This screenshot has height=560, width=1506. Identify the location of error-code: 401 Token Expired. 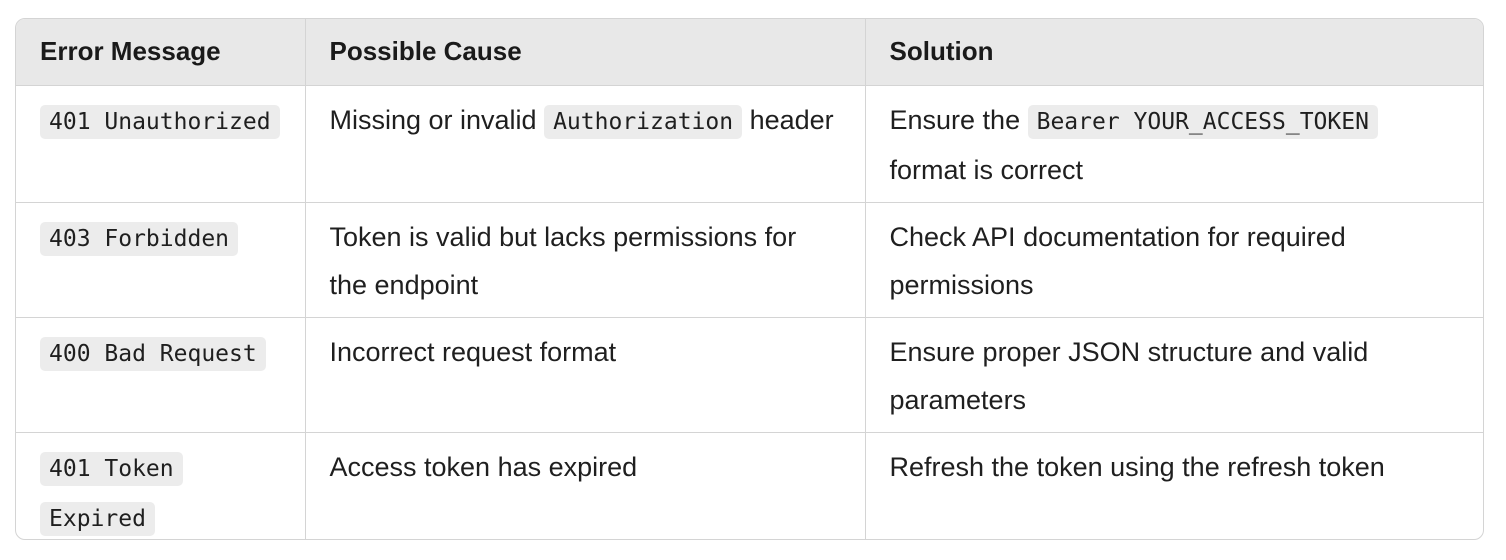
(111, 493).